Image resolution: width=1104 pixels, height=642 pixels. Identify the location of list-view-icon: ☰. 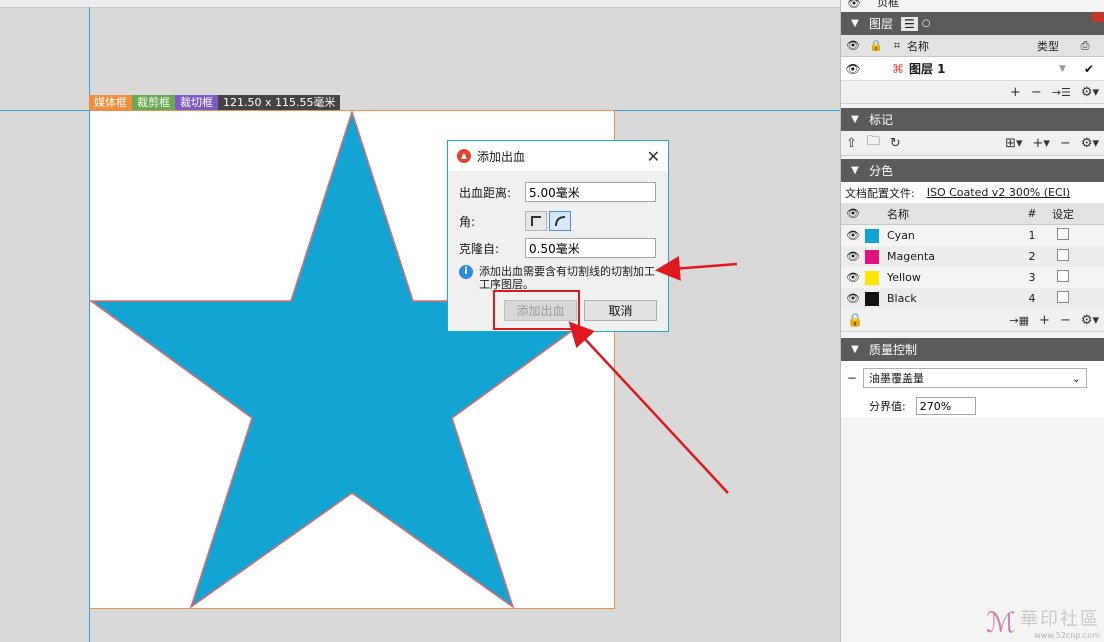
(909, 23).